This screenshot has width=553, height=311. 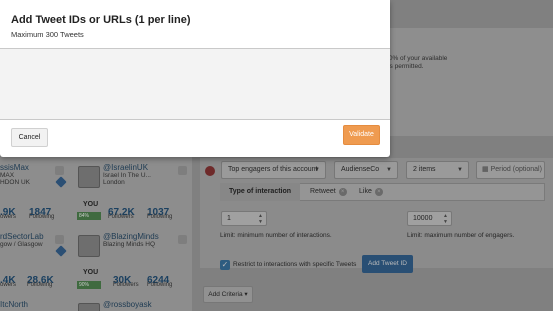 What do you see at coordinates (276, 235) in the screenshot?
I see `min-help-text: Limit: minimum number of interactions.` at bounding box center [276, 235].